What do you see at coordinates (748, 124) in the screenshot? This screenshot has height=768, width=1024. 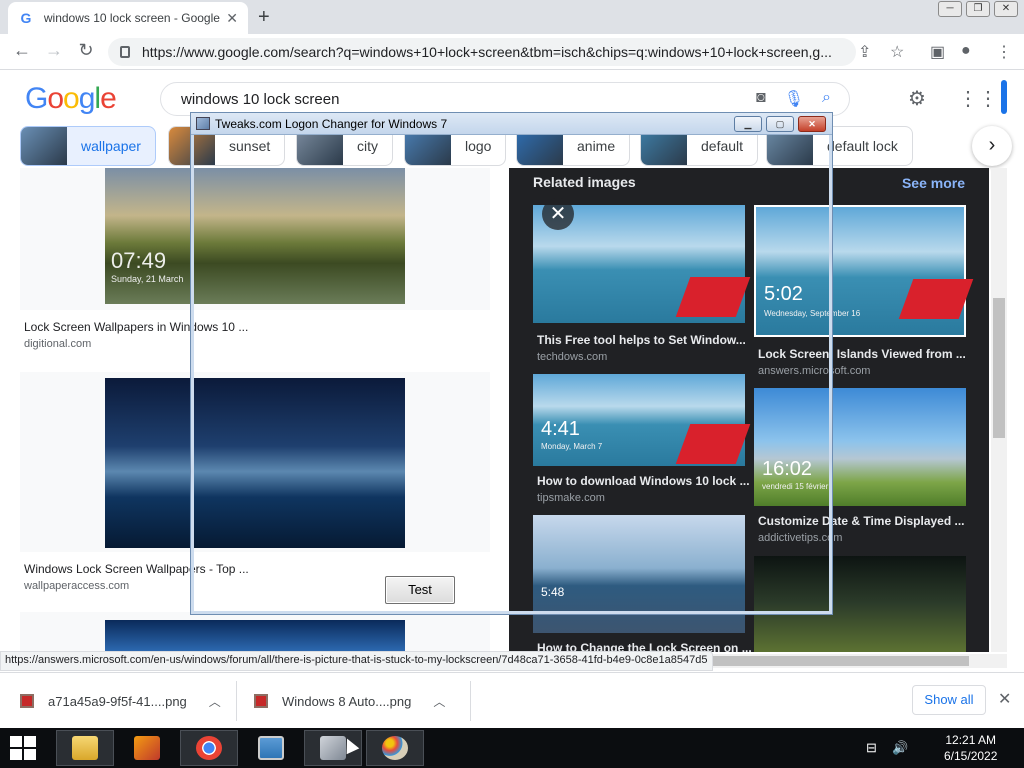 I see `minimize-icon: ▁` at bounding box center [748, 124].